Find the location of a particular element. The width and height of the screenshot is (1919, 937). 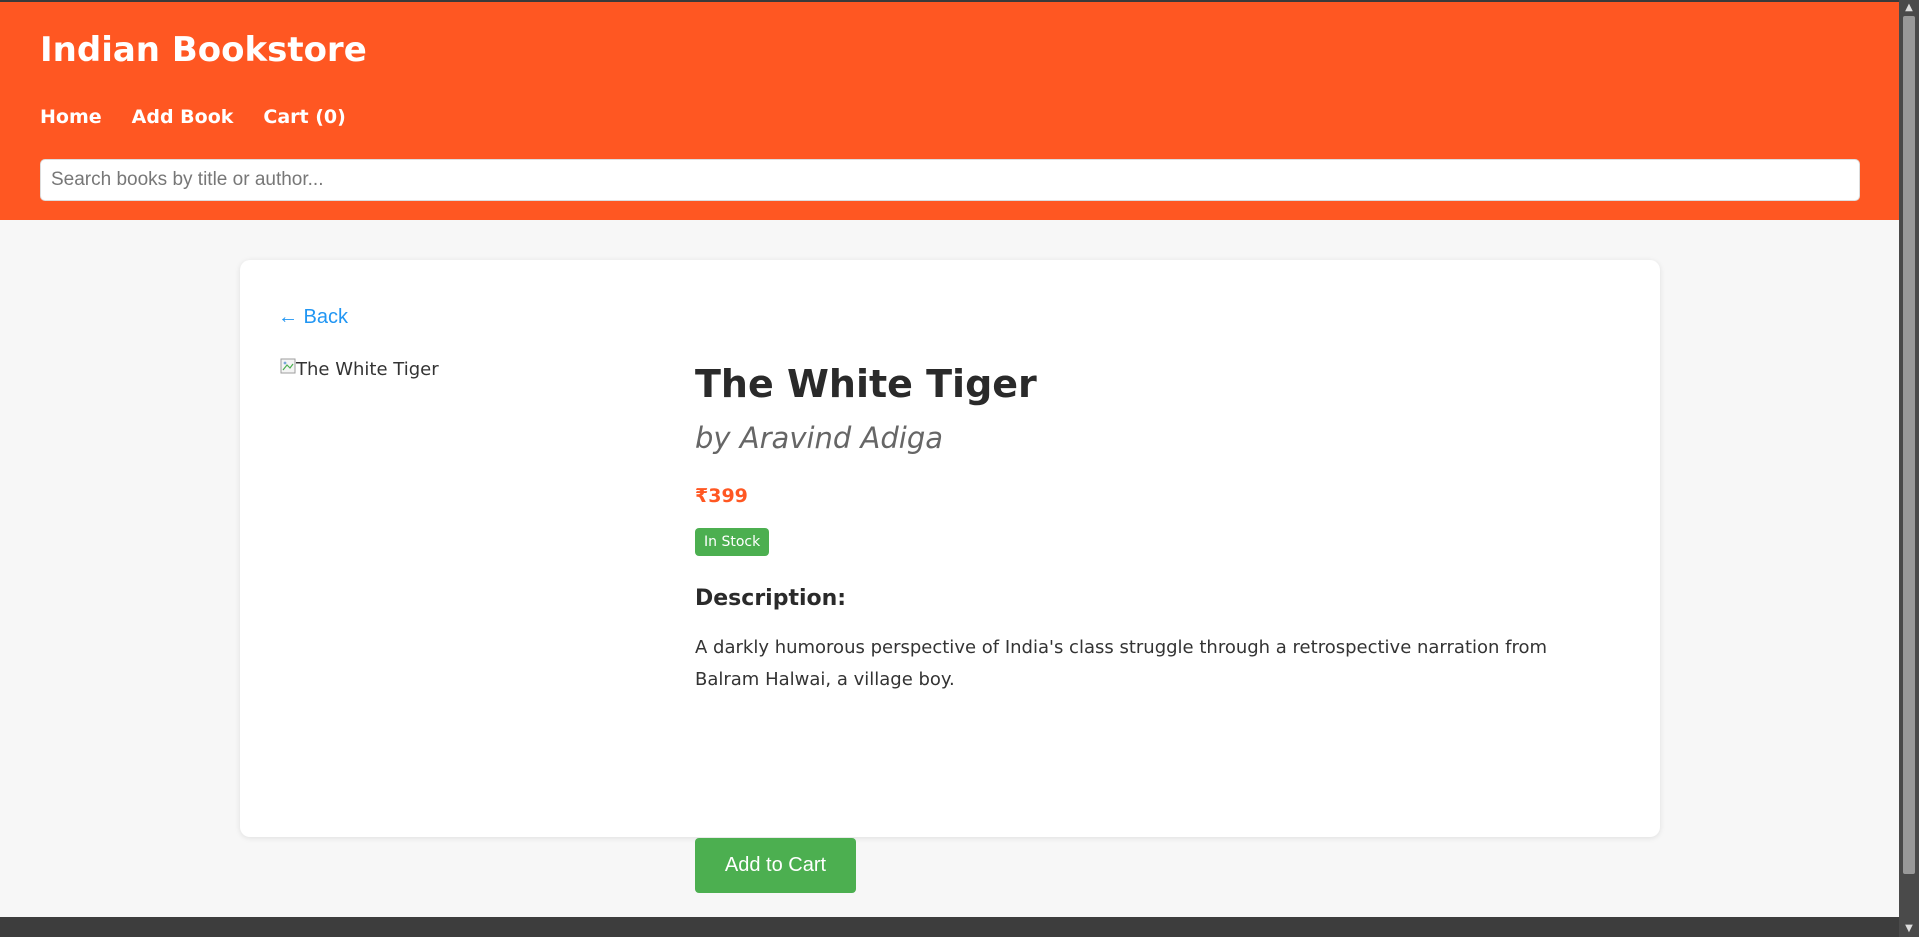

site-title: Indian Bookstore is located at coordinates (203, 50).